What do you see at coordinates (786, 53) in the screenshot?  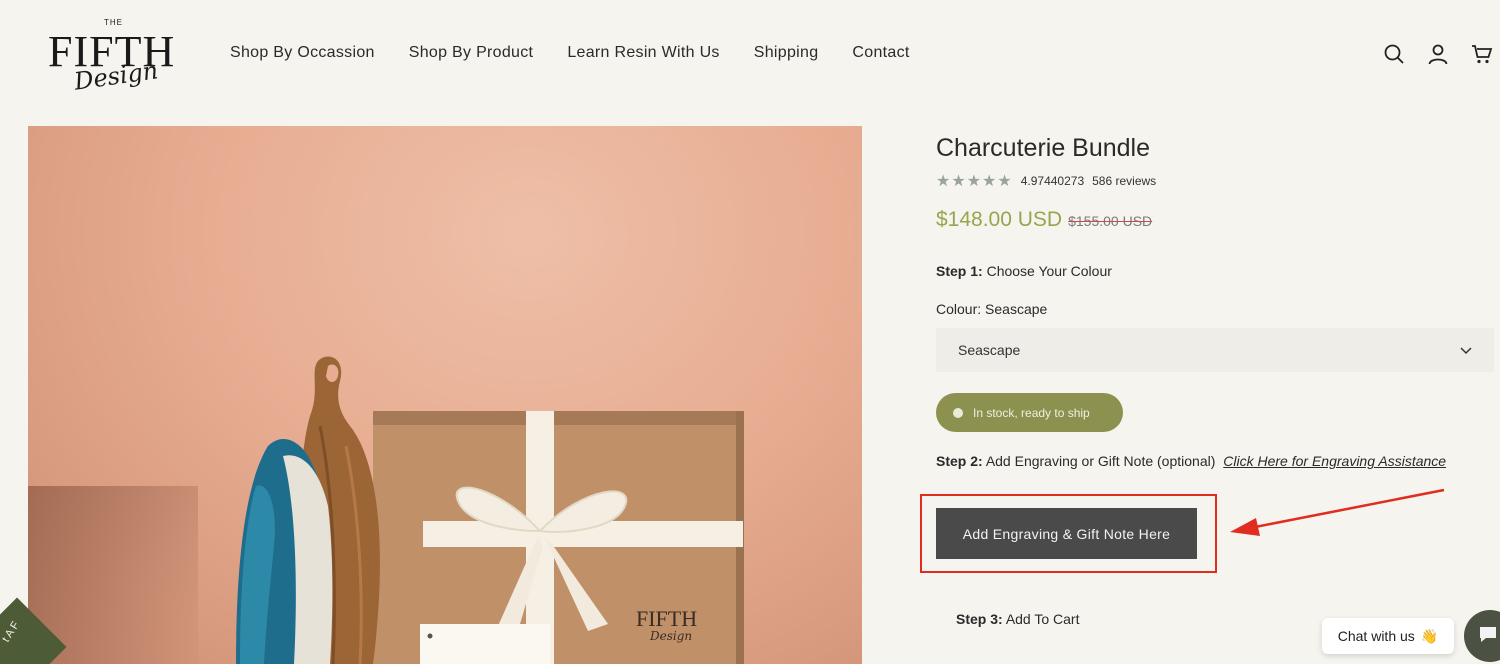 I see `nav-item-shipping: Shipping` at bounding box center [786, 53].